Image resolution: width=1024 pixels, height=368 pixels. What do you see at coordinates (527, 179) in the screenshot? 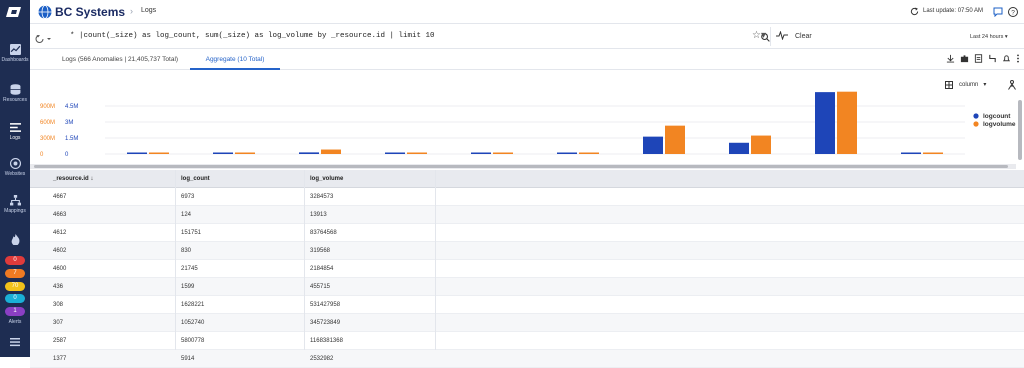
I see `table-header: _resource.id ↓ log_count log_volume` at bounding box center [527, 179].